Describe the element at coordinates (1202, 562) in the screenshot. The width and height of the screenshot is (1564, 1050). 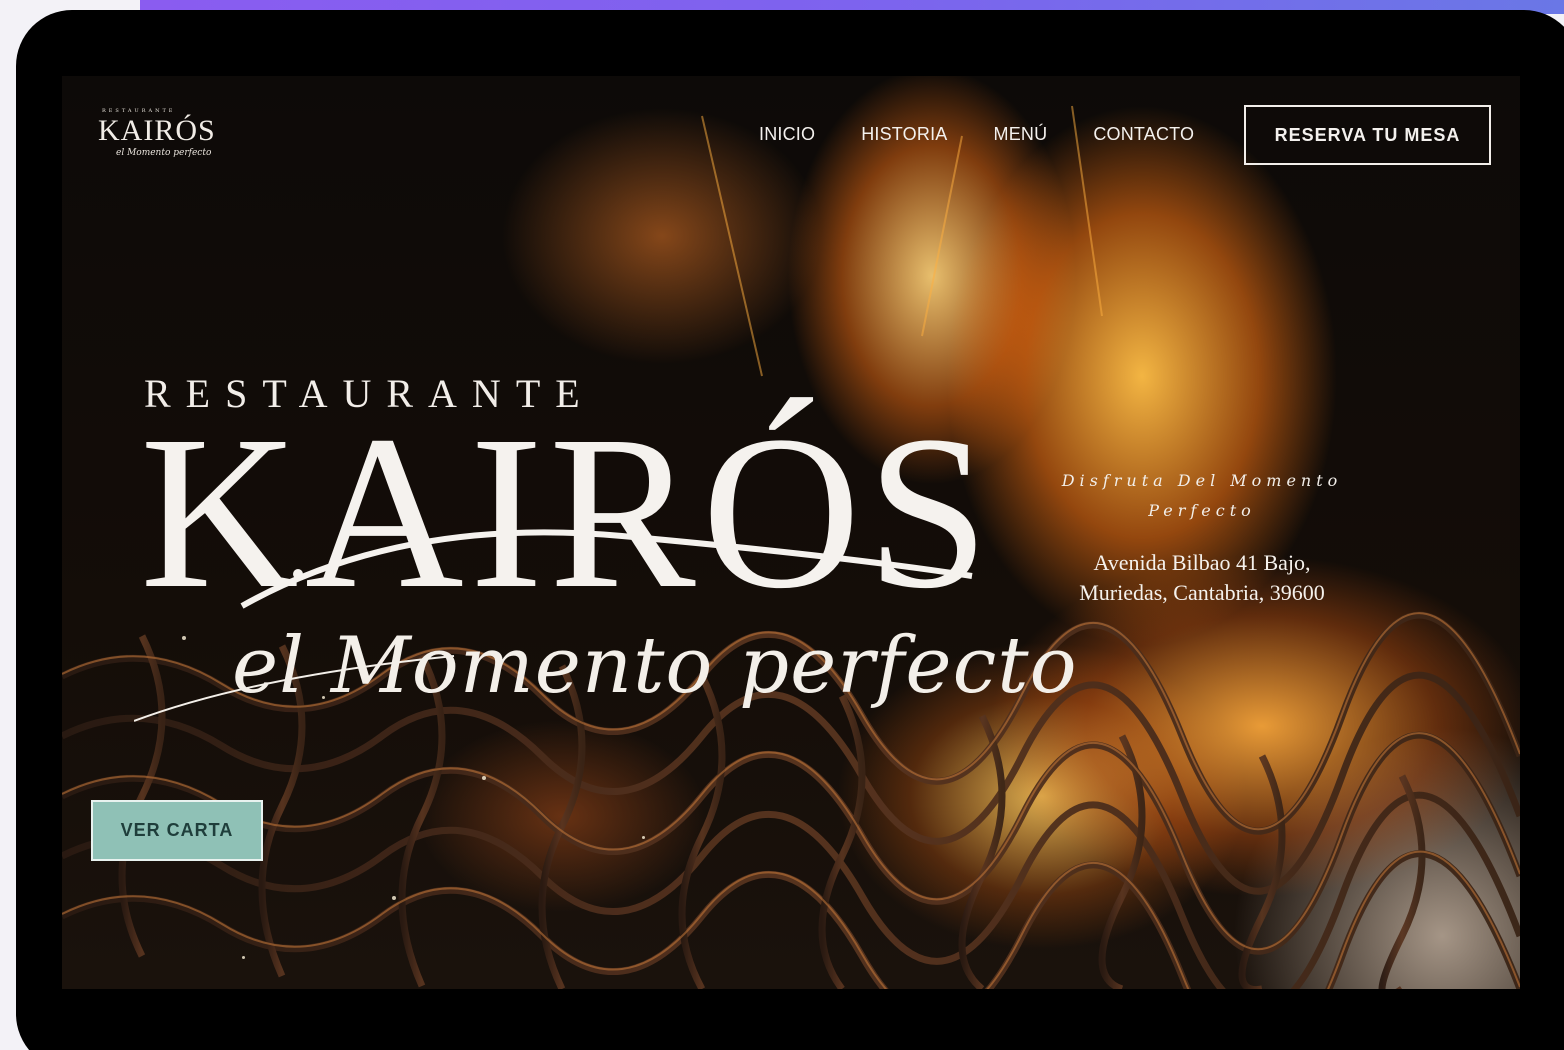
I see `address-line-1: Avenida Bilbao 41 Bajo,` at that location.